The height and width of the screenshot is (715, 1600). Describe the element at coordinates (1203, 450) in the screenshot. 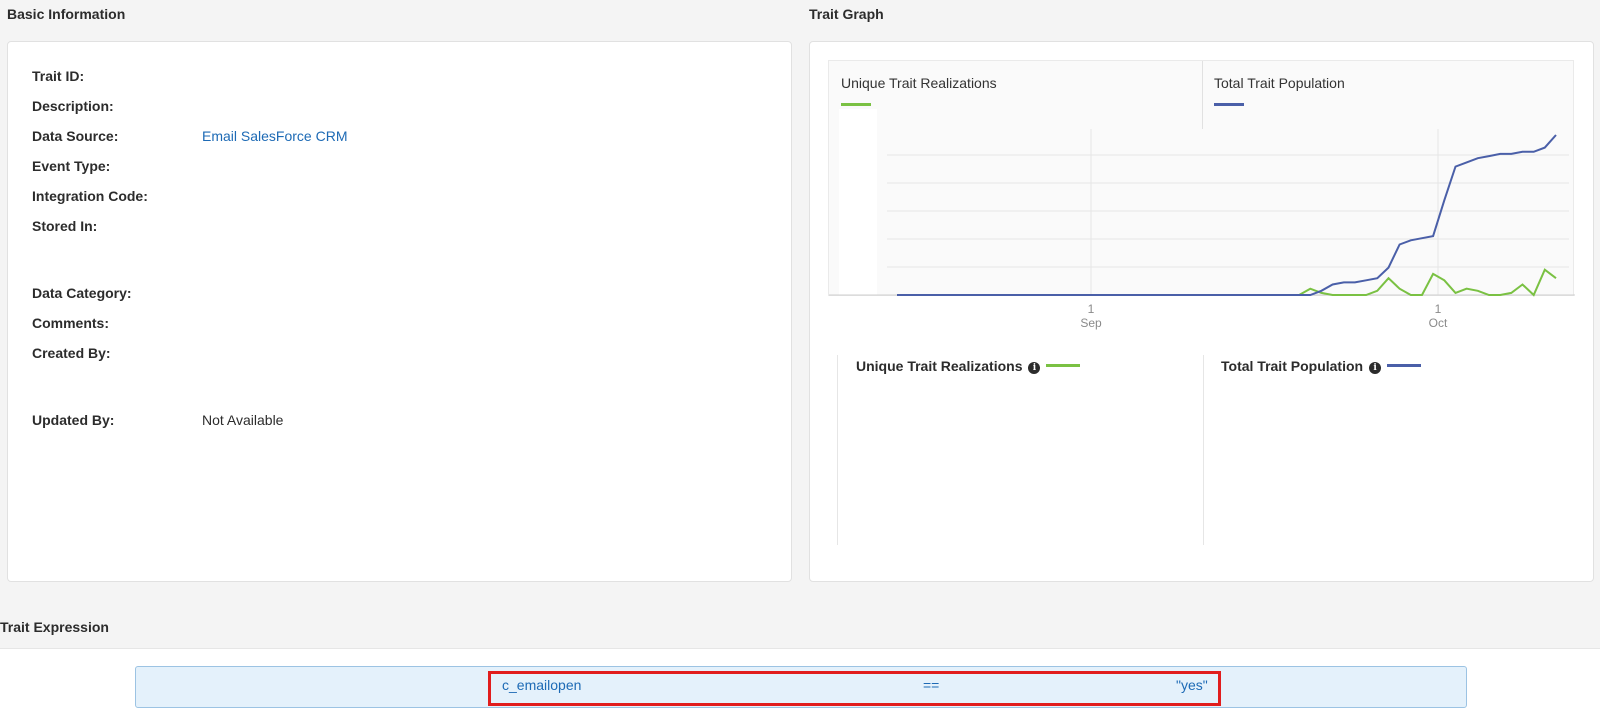

I see `legend-divider-mid` at that location.